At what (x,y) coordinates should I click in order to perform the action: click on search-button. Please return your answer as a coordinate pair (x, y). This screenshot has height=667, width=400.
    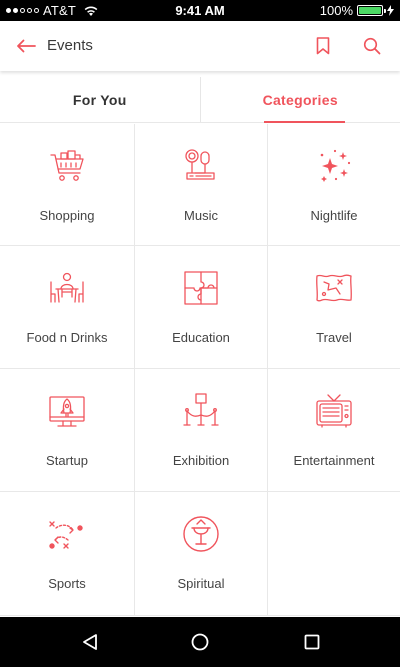
    Looking at the image, I should click on (372, 46).